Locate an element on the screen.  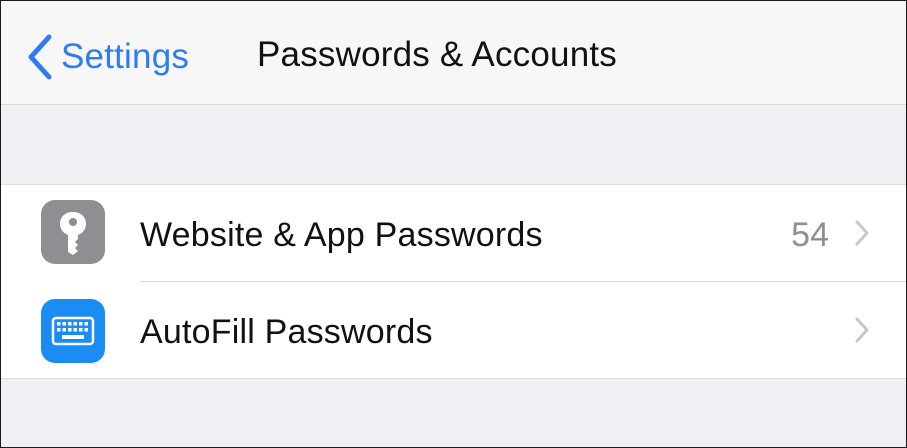
keyboard-icon is located at coordinates (73, 331).